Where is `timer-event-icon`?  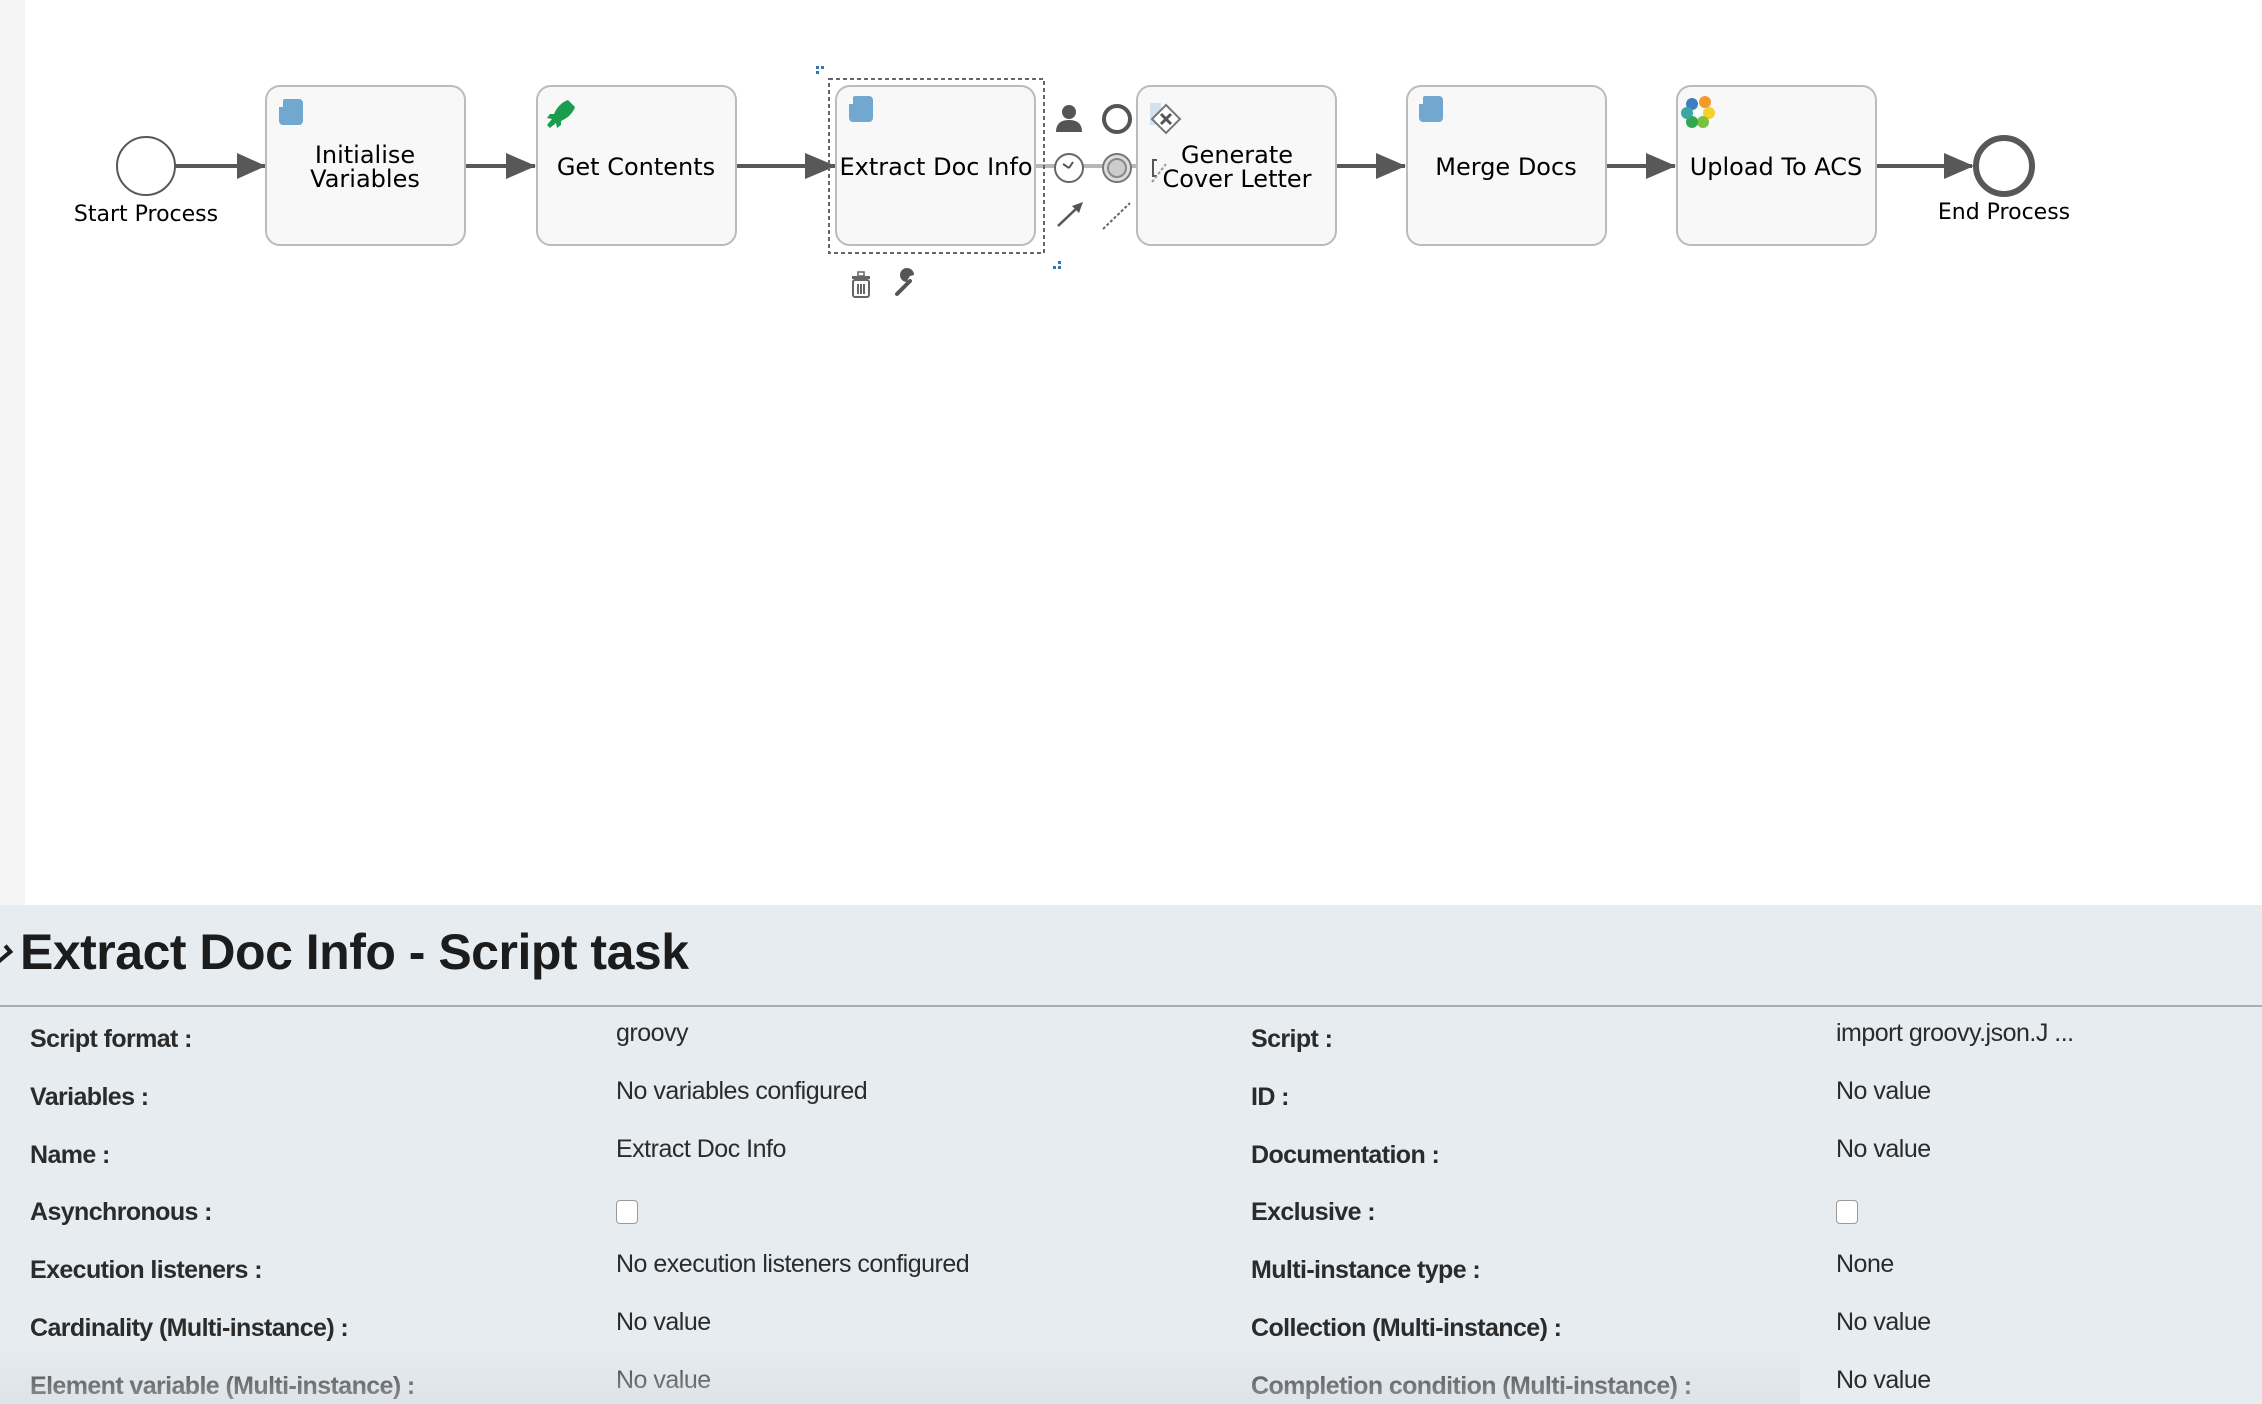
timer-event-icon is located at coordinates (1069, 168).